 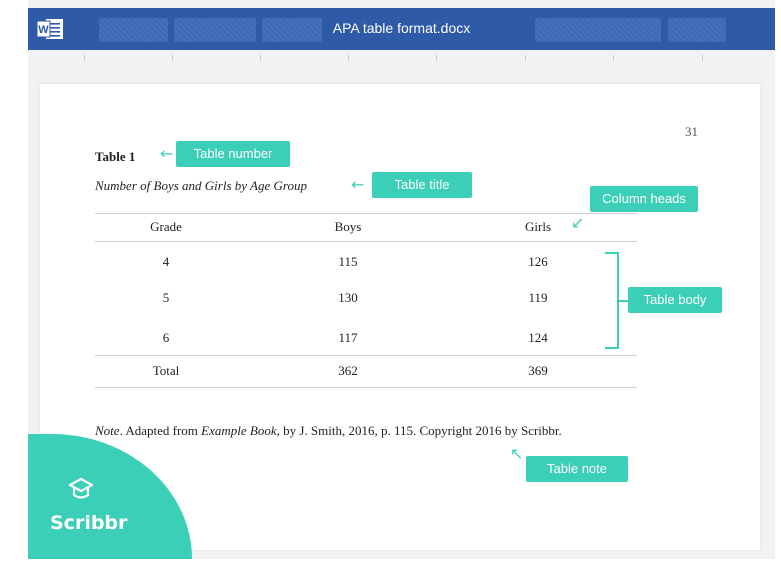 What do you see at coordinates (691, 131) in the screenshot?
I see `page-number: 31` at bounding box center [691, 131].